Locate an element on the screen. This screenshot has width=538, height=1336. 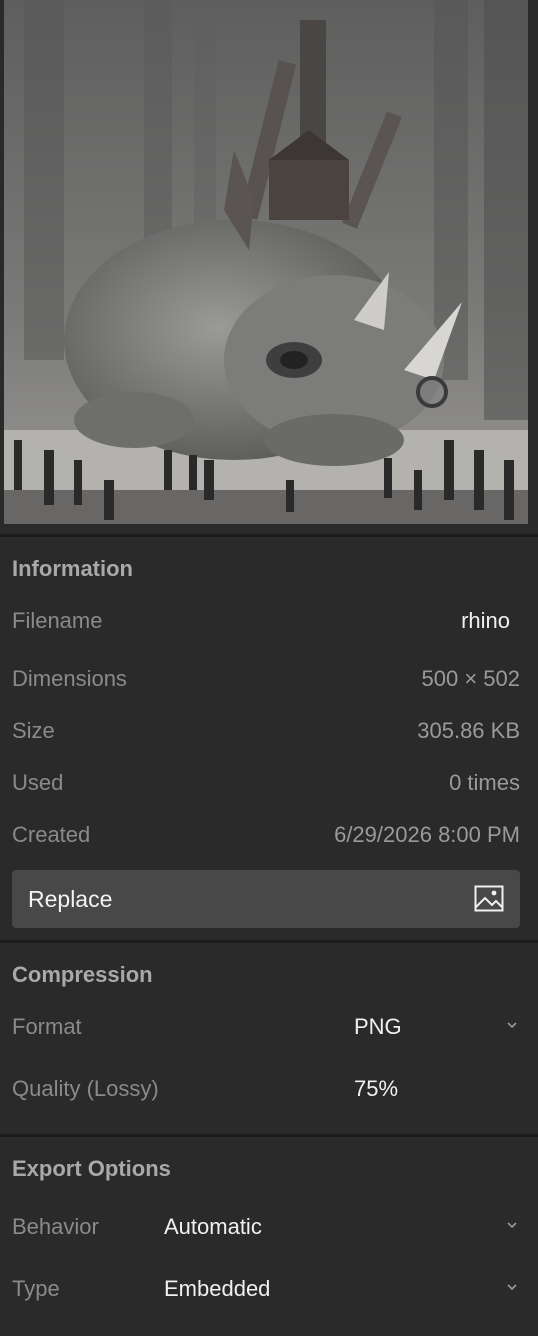
quality-value: 75% is located at coordinates (376, 1089).